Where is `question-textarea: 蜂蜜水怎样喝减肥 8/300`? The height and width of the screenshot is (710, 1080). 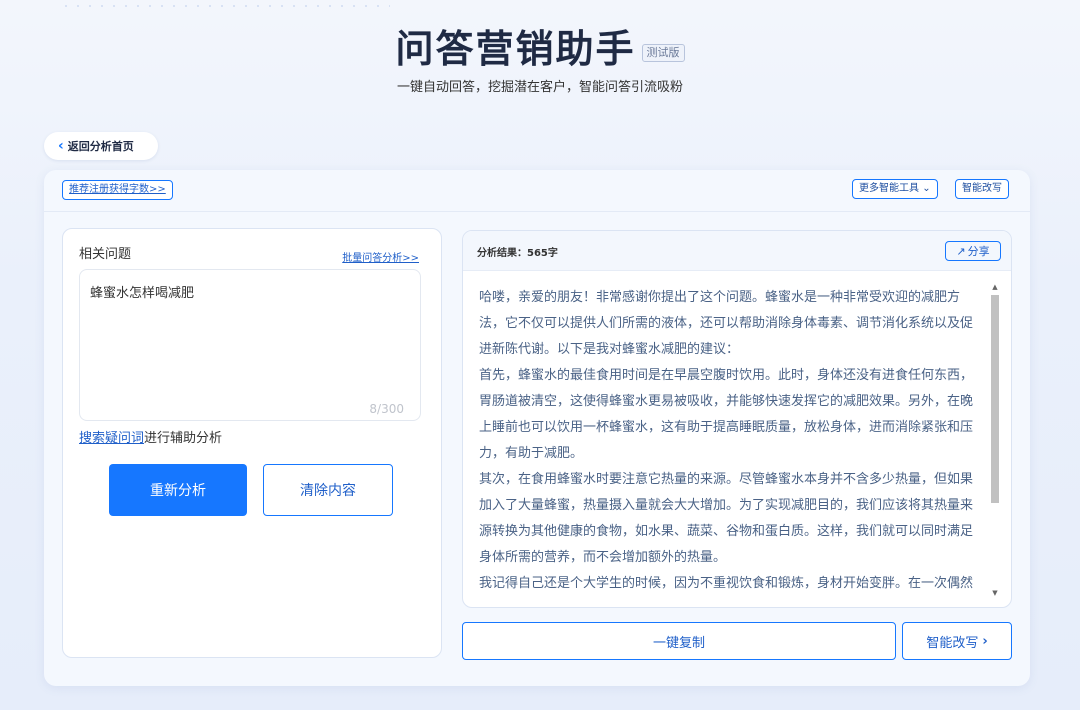 question-textarea: 蜂蜜水怎样喝减肥 8/300 is located at coordinates (250, 345).